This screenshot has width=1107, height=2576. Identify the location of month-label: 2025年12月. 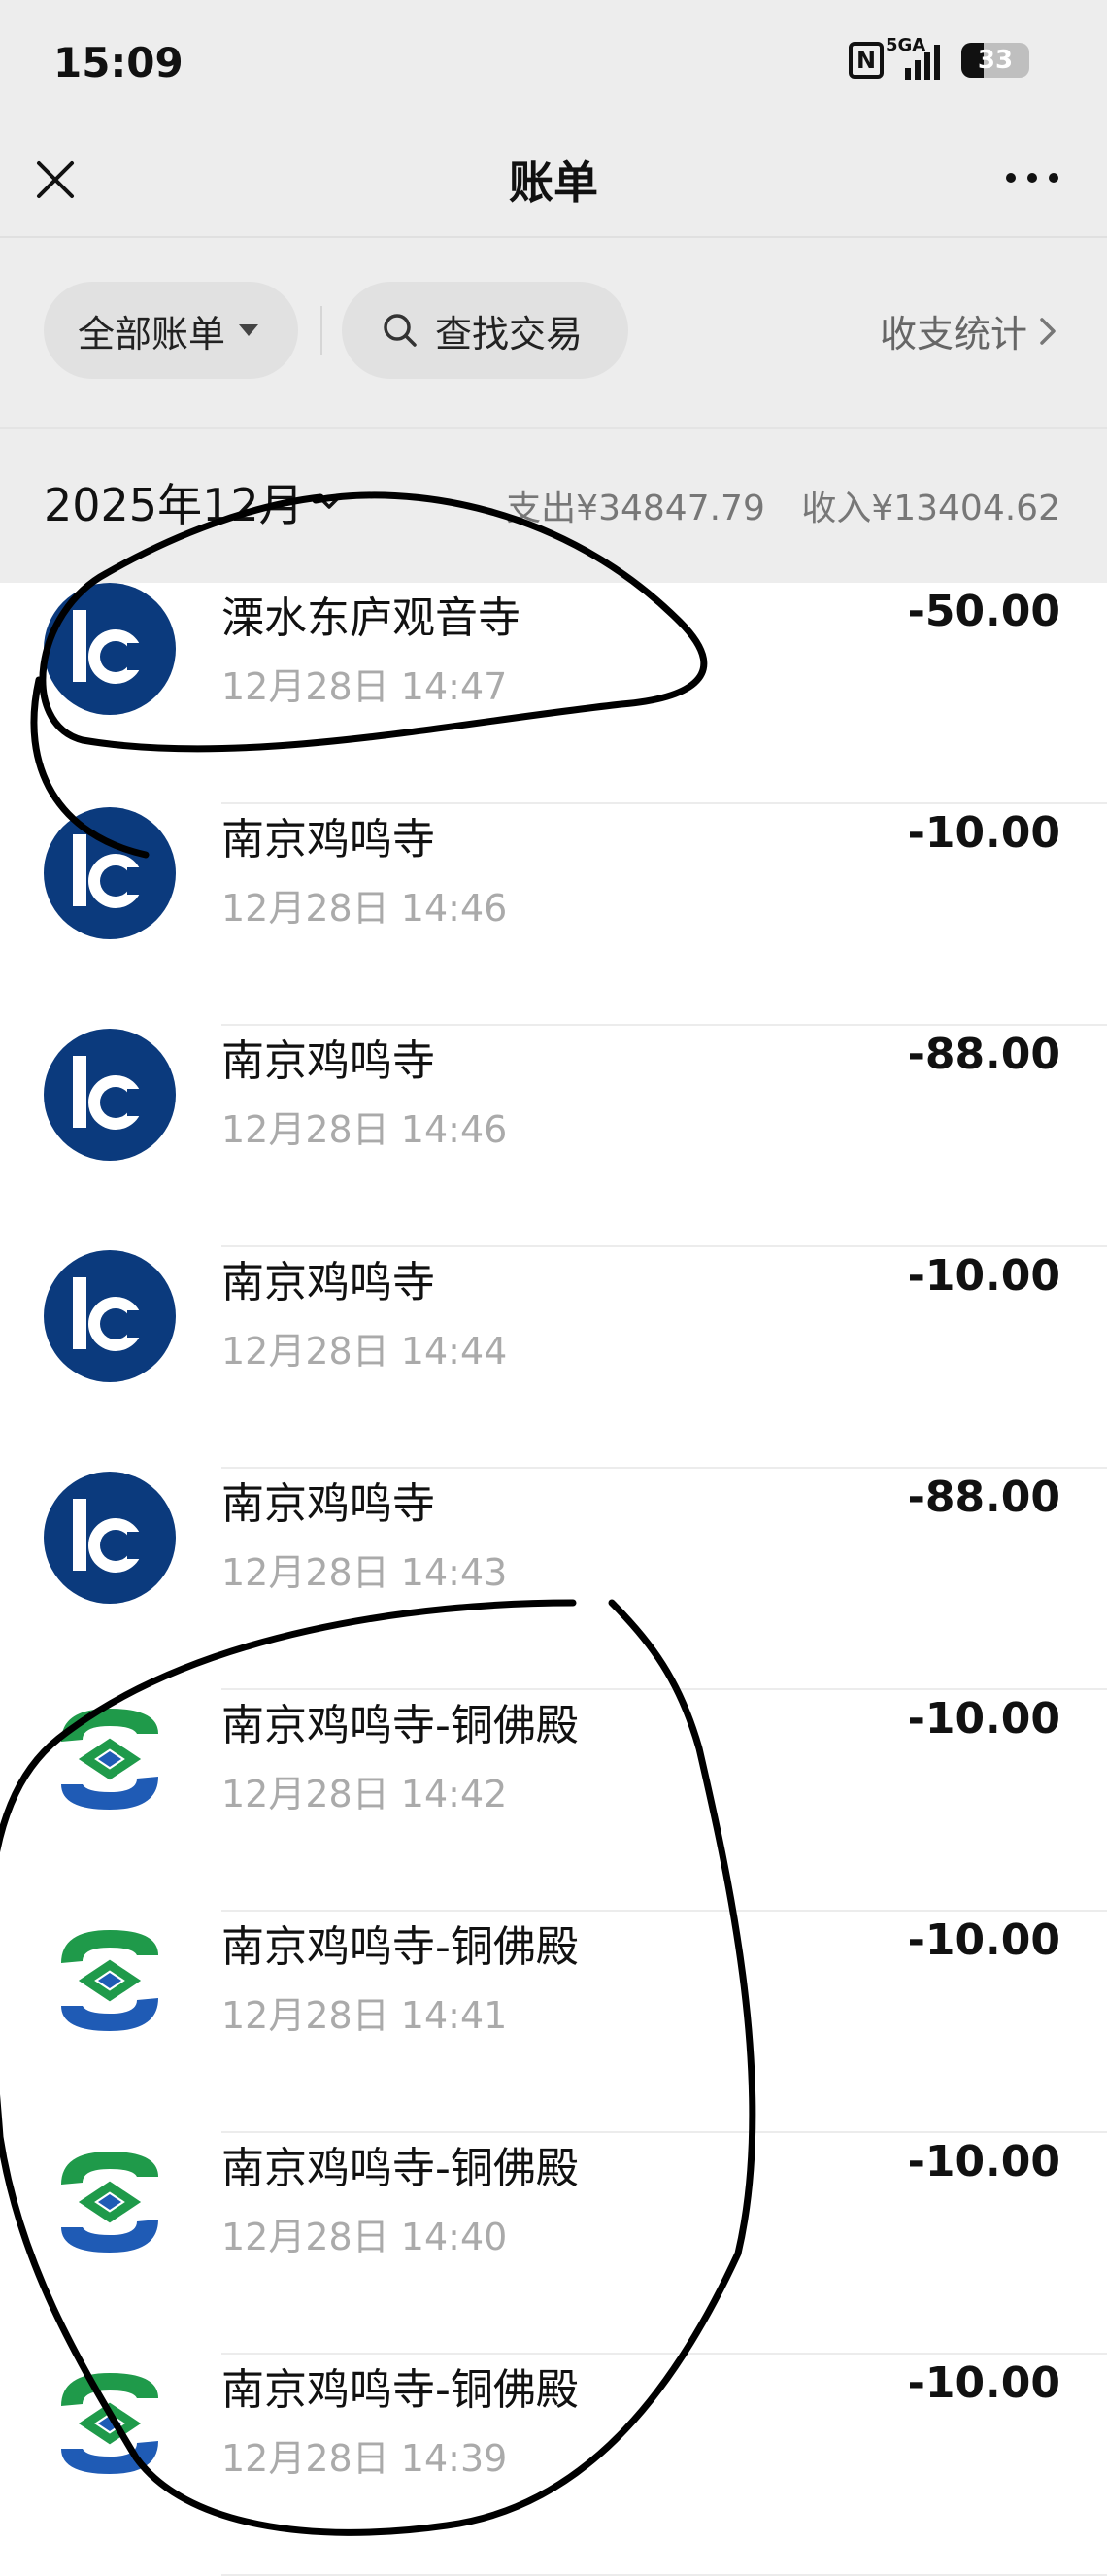
(174, 505).